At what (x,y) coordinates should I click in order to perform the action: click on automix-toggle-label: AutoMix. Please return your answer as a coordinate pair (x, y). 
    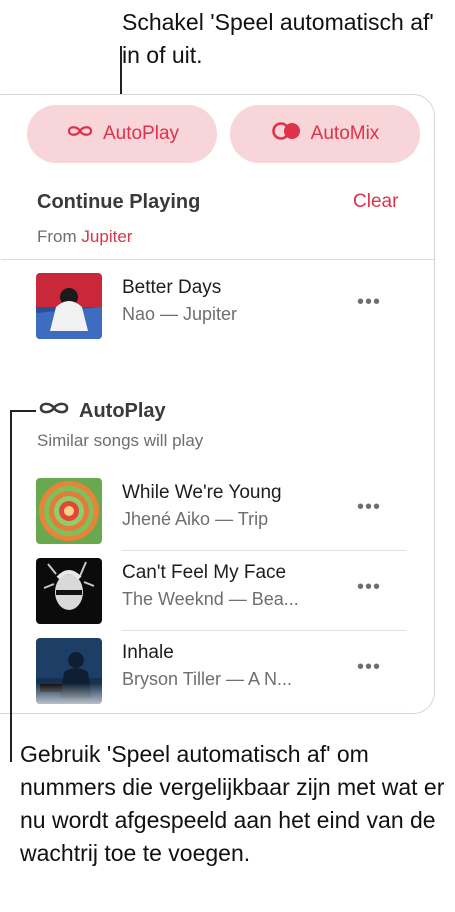
    Looking at the image, I should click on (345, 133).